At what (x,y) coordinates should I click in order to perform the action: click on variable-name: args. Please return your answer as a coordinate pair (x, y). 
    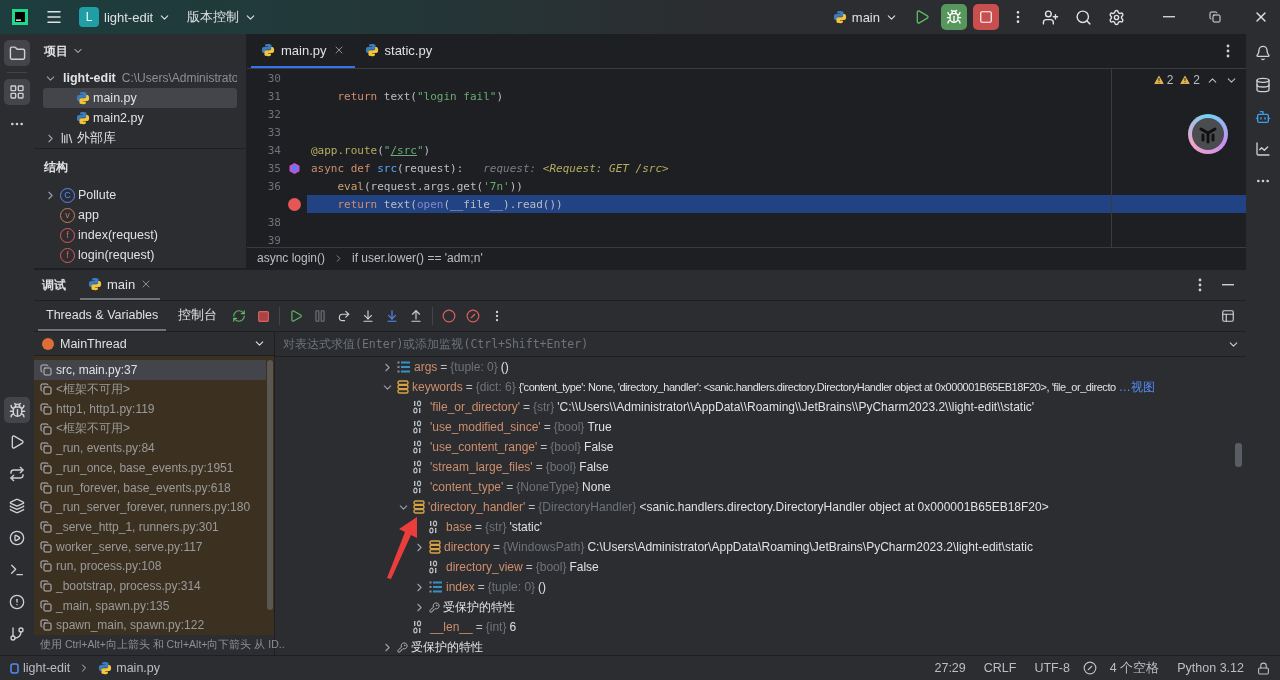
    Looking at the image, I should click on (426, 367).